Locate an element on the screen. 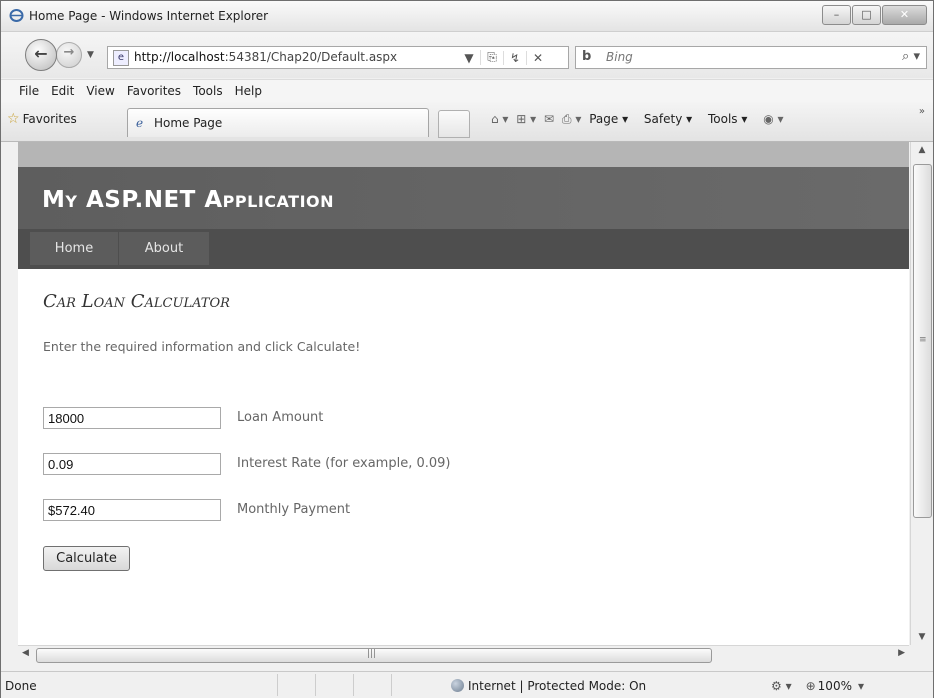  menu-bar: File Edit View Favorites Tools Help is located at coordinates (467, 90).